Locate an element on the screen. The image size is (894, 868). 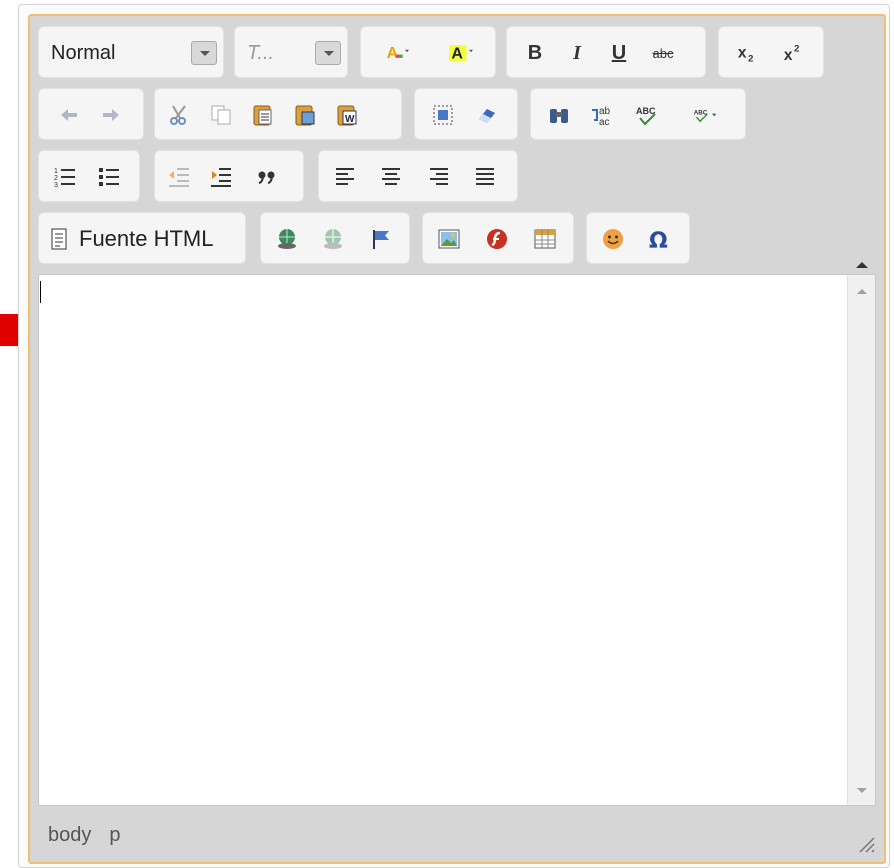
unlink-button is located at coordinates (333, 239).